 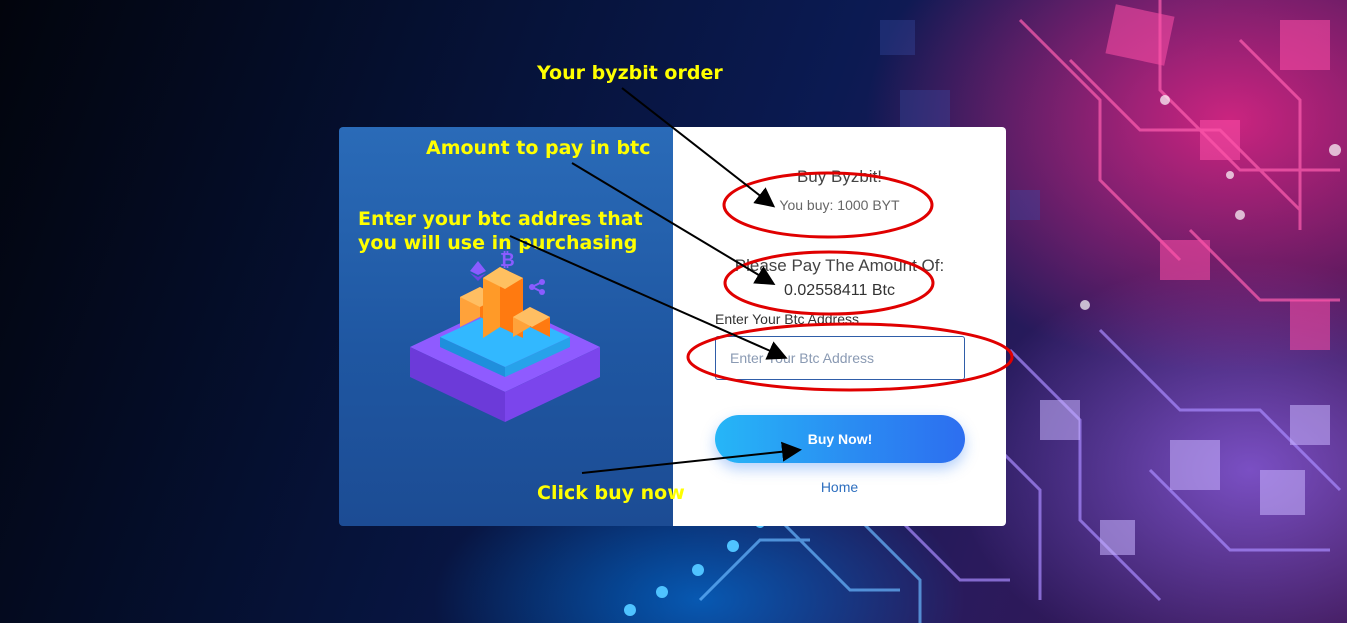 What do you see at coordinates (538, 148) in the screenshot?
I see `annotation-amount: Amount to pay in btc` at bounding box center [538, 148].